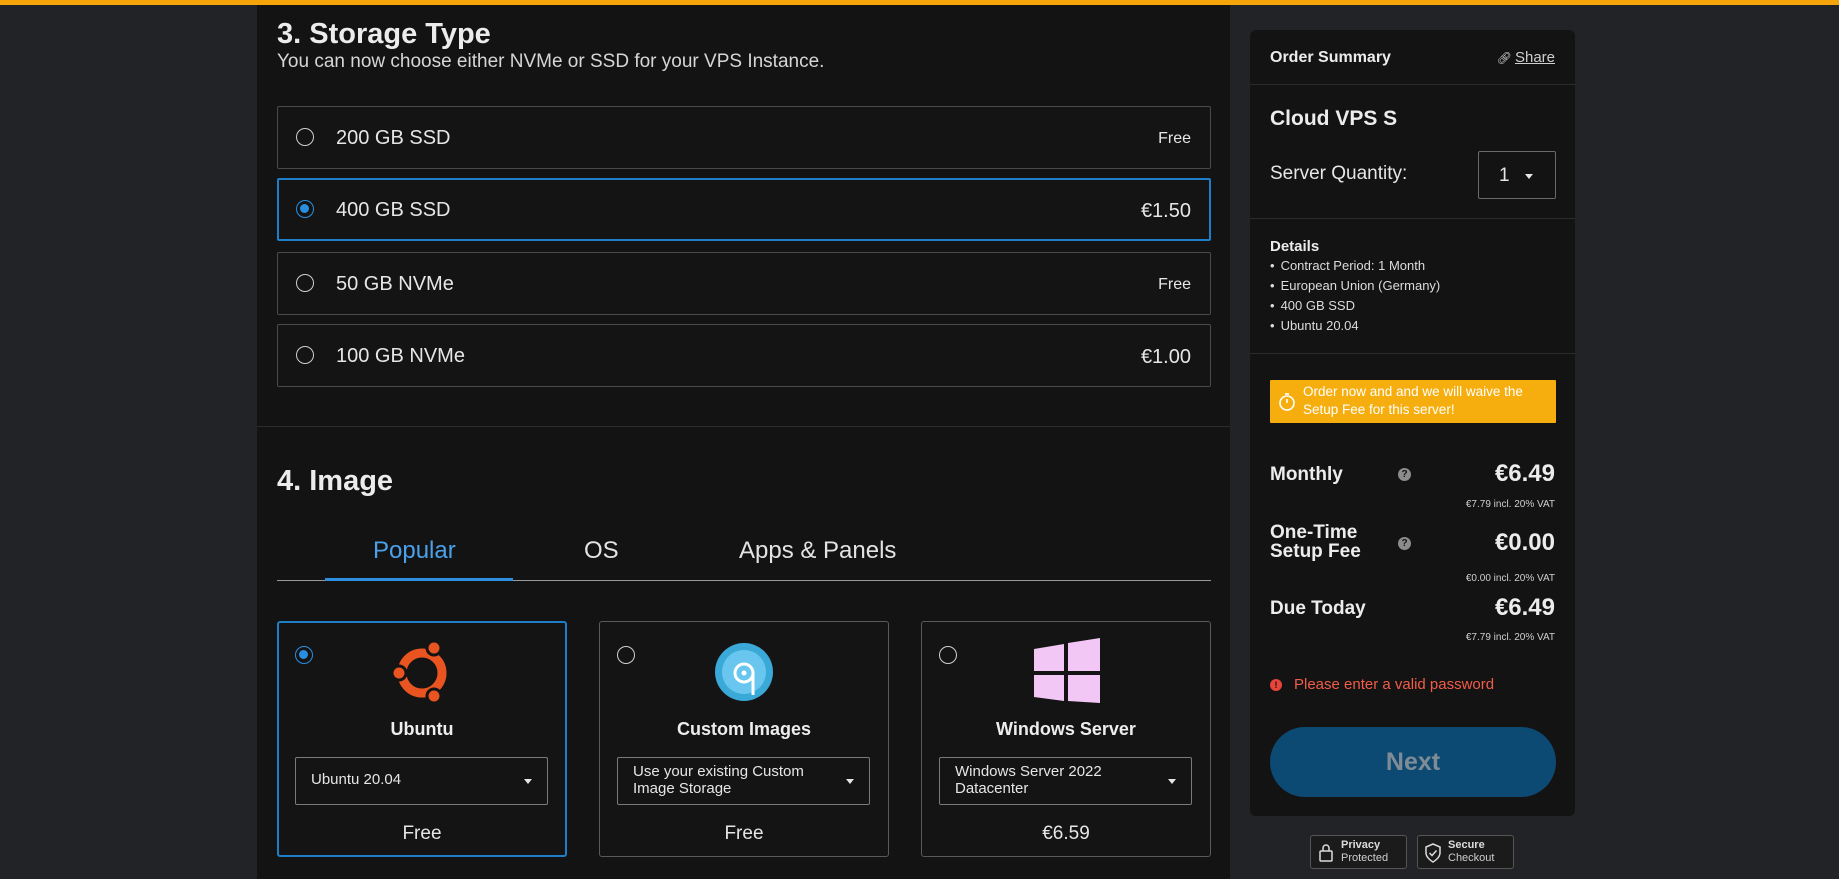  What do you see at coordinates (1510, 504) in the screenshot?
I see `monthly-vat: €7.79 incl. 20% VAT` at bounding box center [1510, 504].